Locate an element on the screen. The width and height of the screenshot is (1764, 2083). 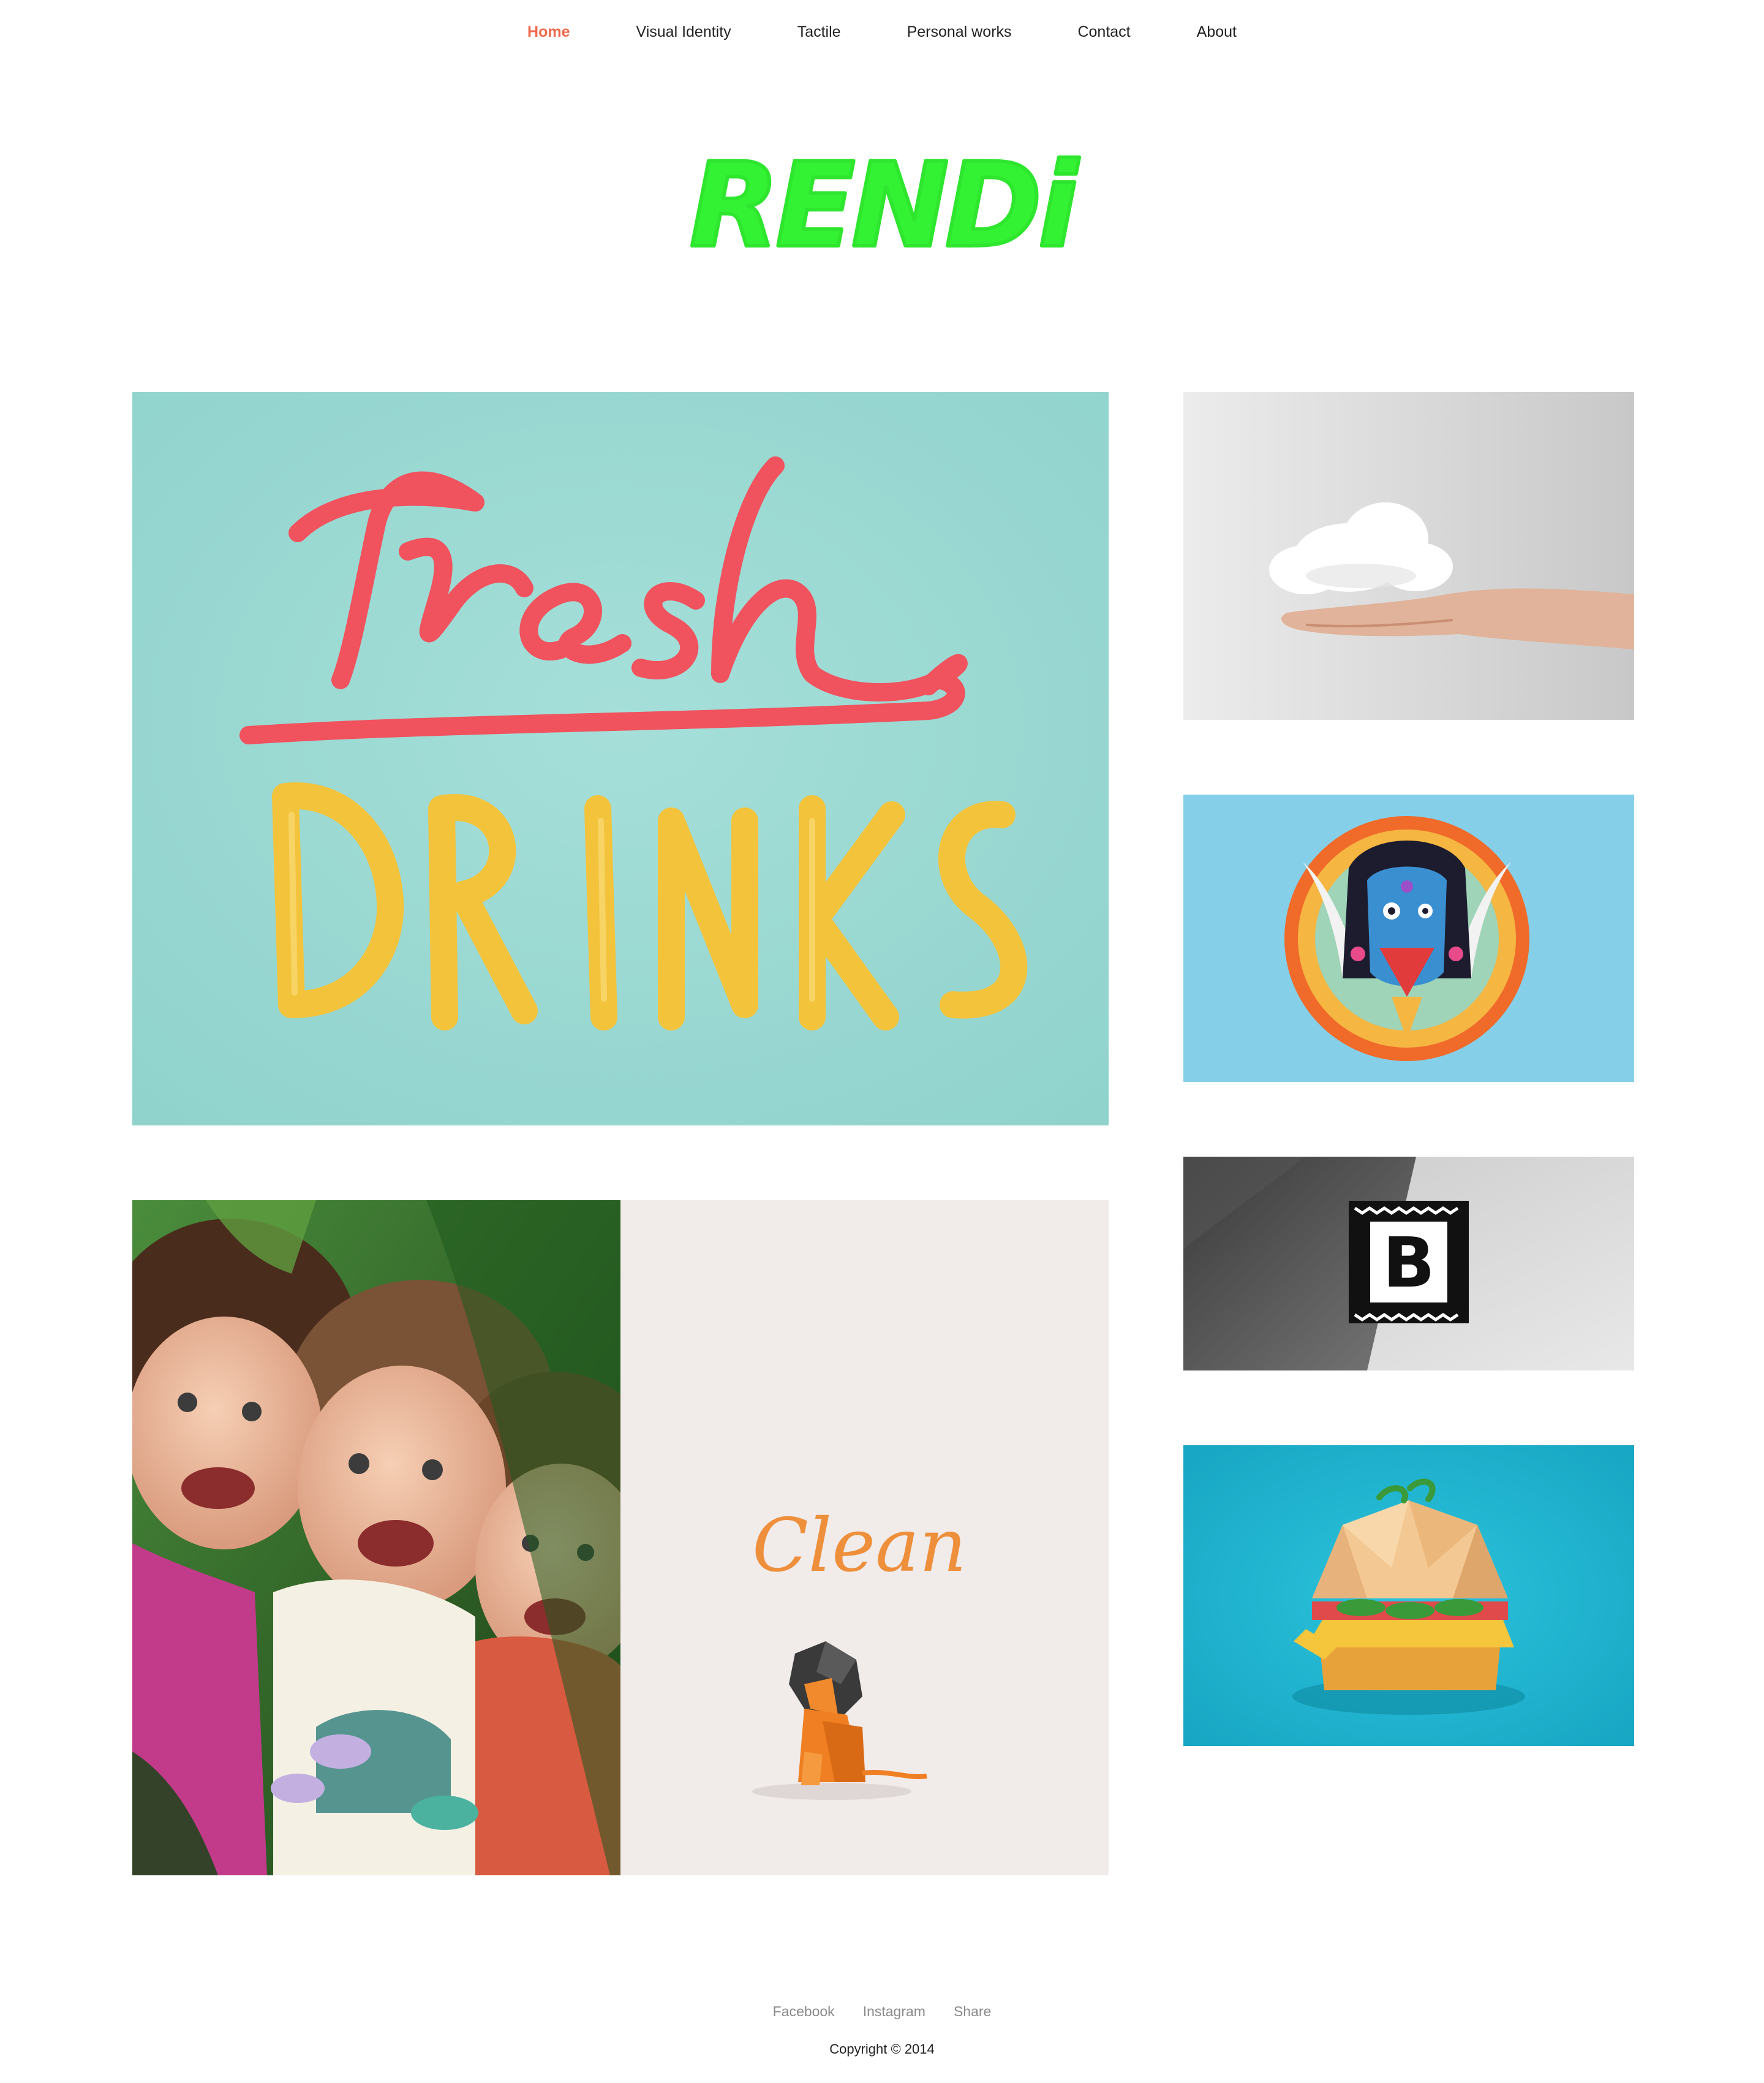
project-kali-illustration is located at coordinates (1409, 939).